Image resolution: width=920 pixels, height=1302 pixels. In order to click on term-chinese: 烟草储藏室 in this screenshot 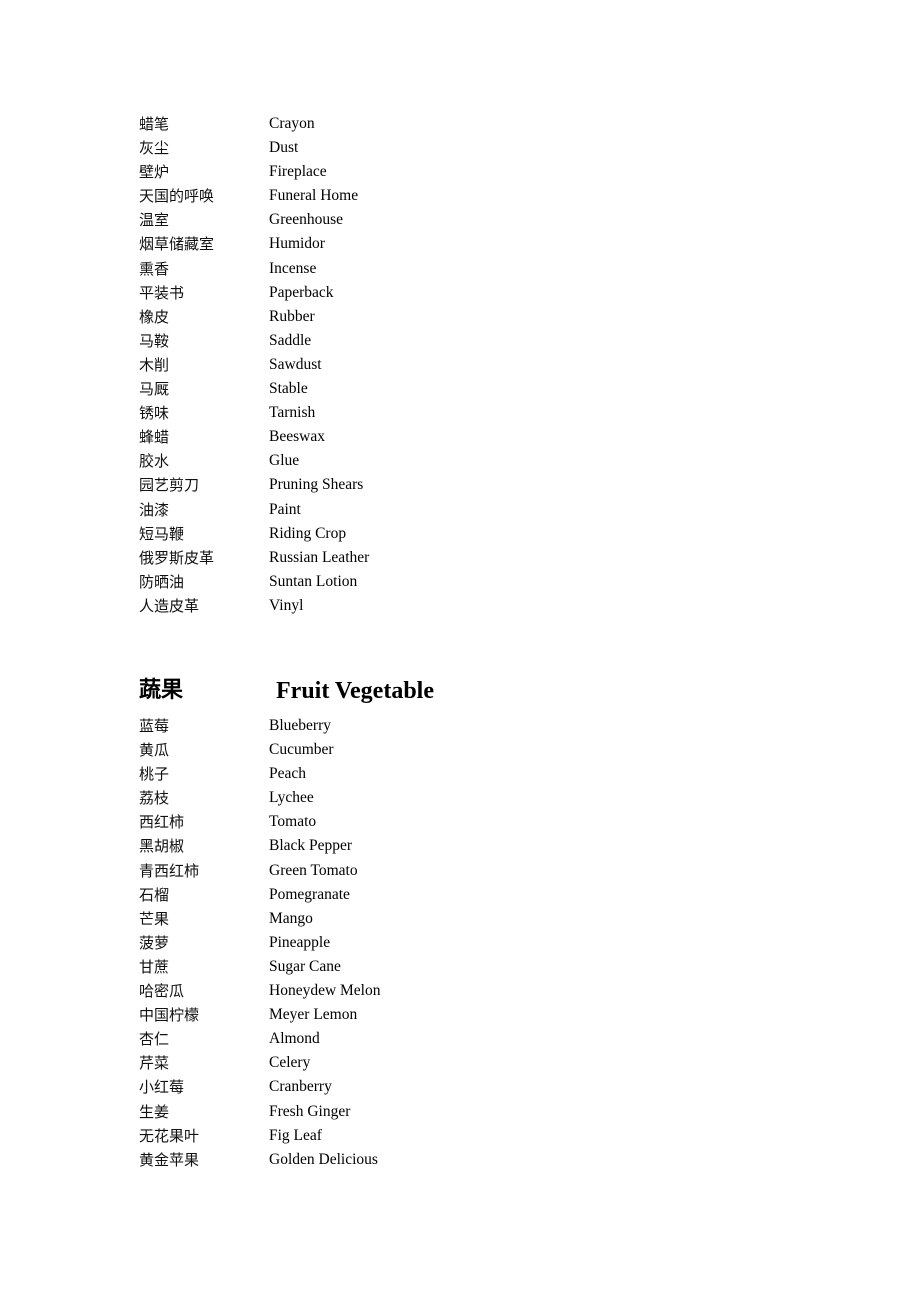, I will do `click(177, 244)`.